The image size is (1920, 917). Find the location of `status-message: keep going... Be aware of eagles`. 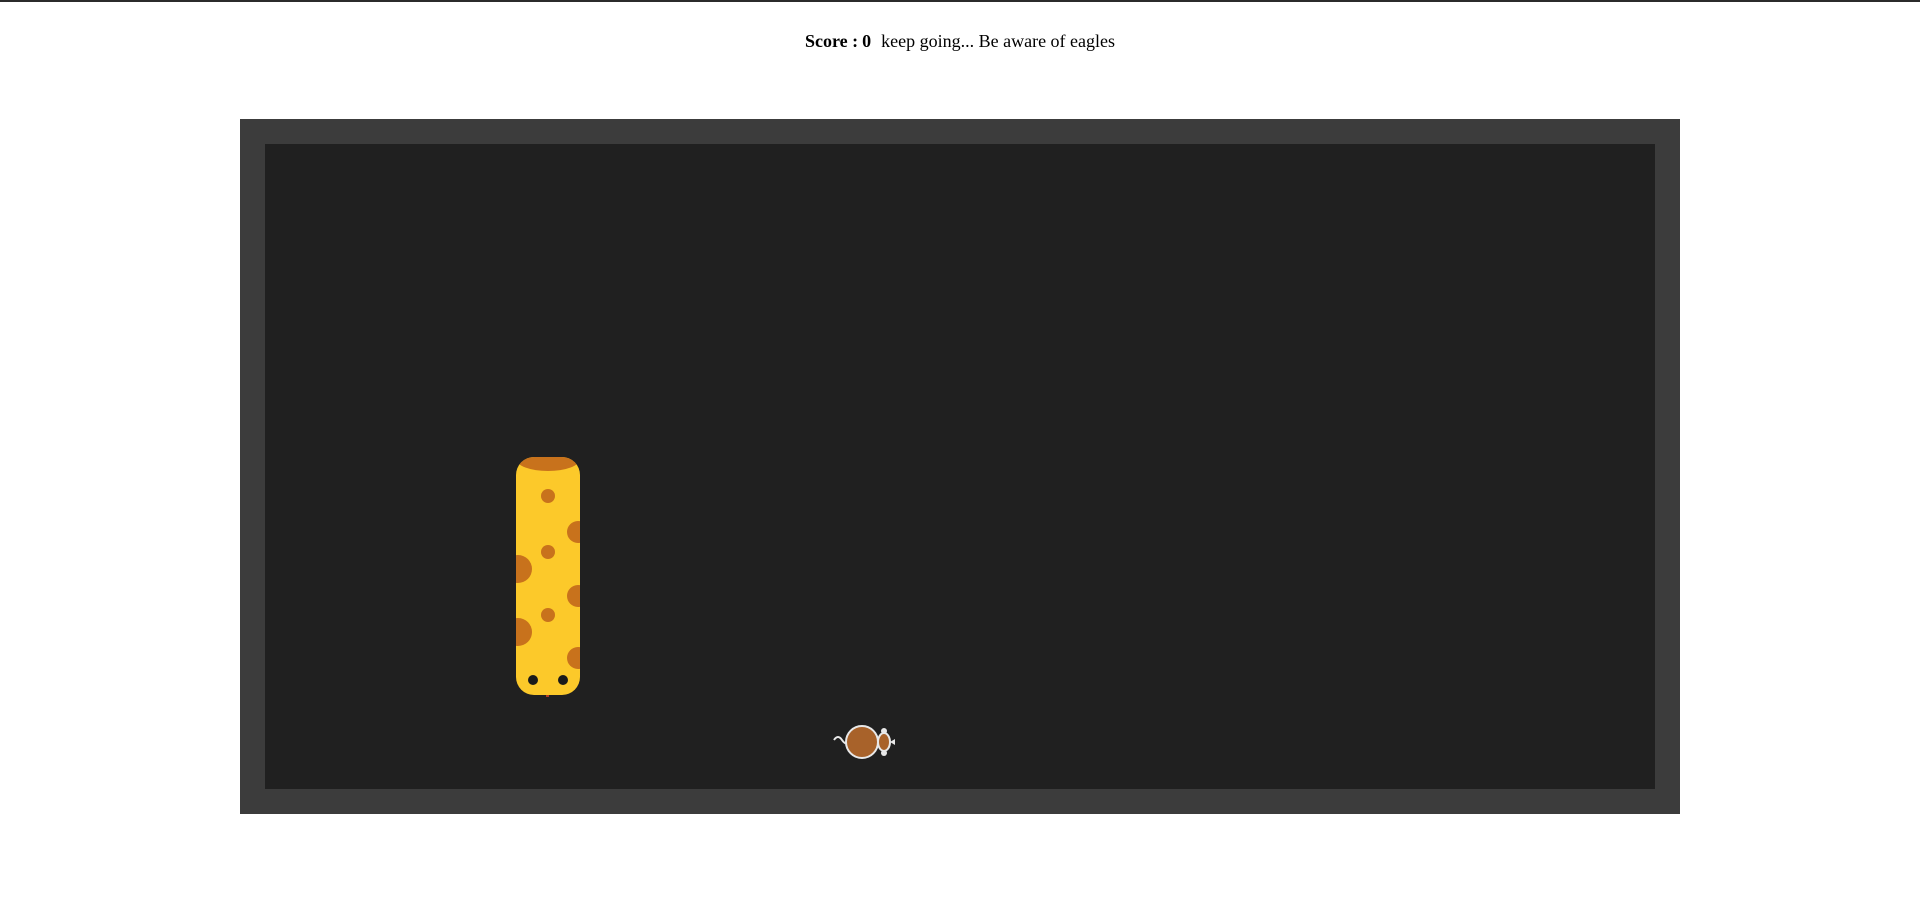

status-message: keep going... Be aware of eagles is located at coordinates (998, 41).